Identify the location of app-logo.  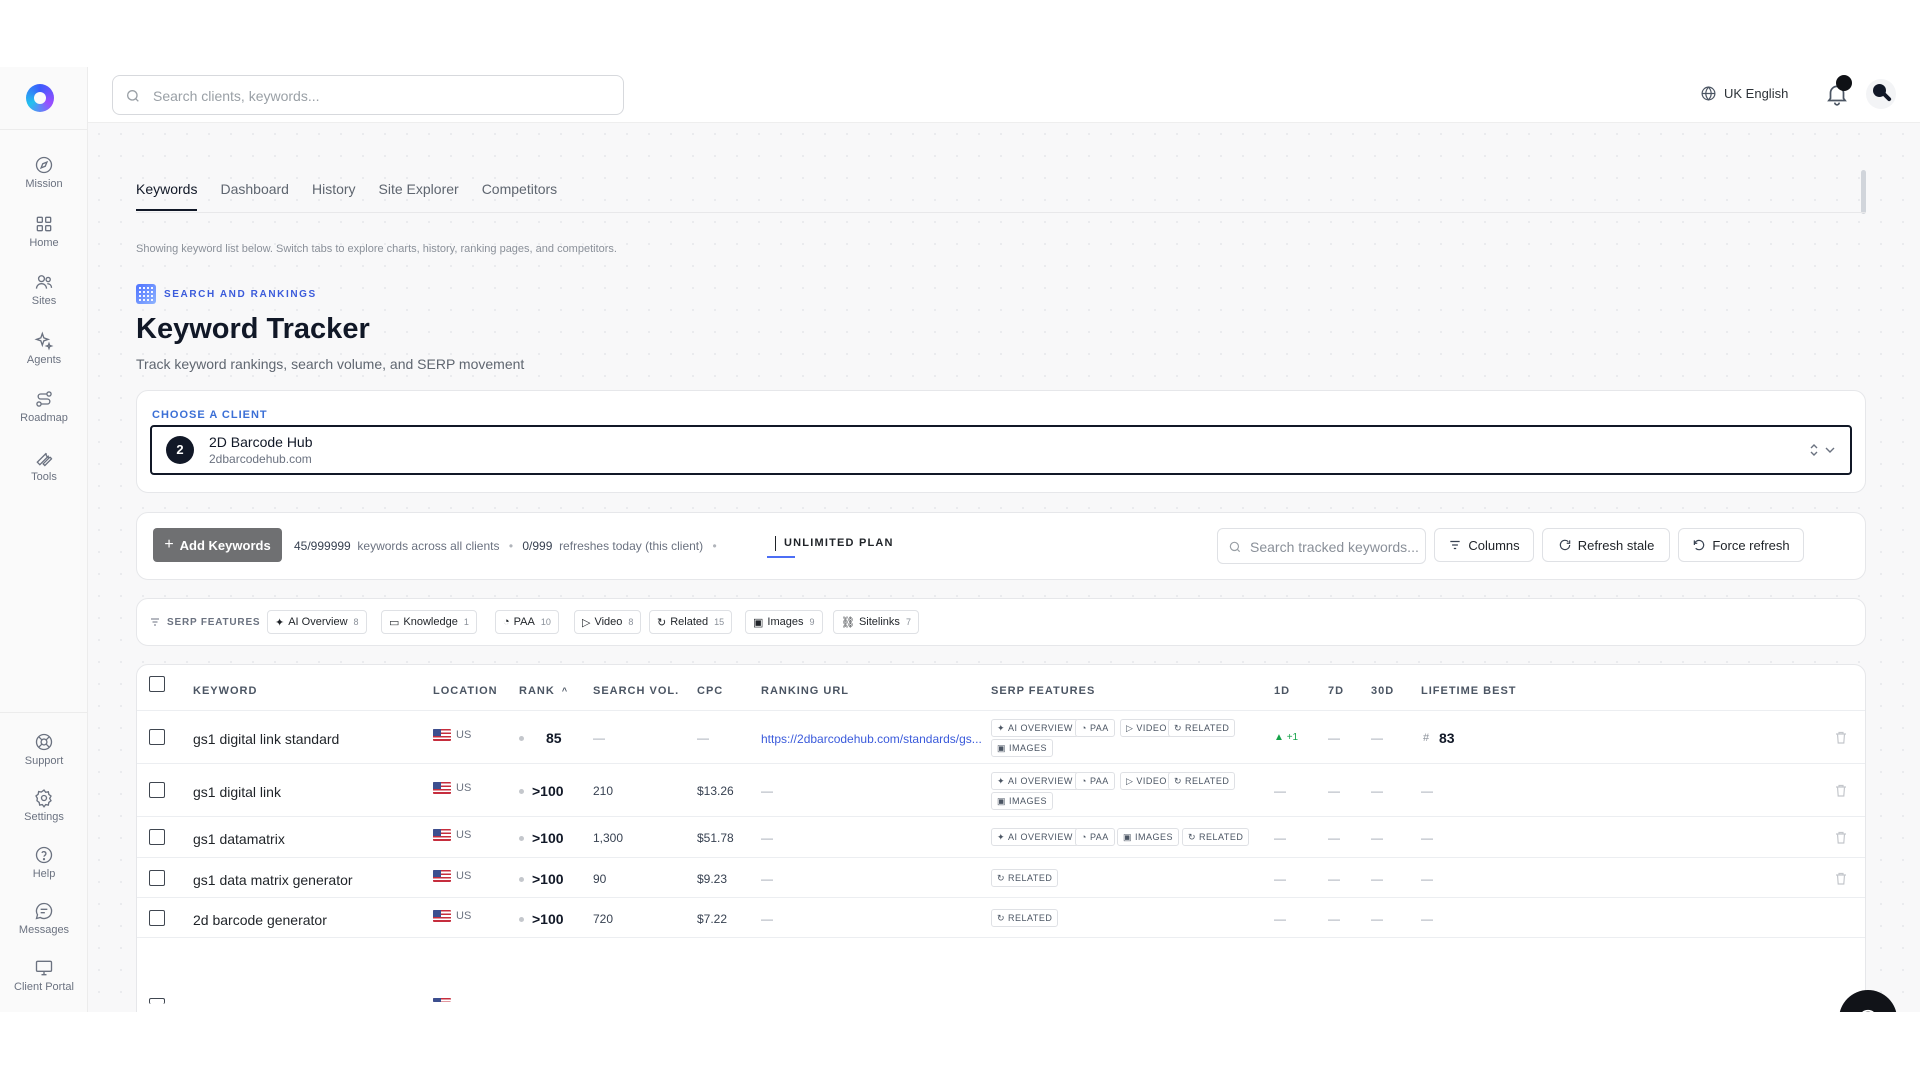
(40, 98).